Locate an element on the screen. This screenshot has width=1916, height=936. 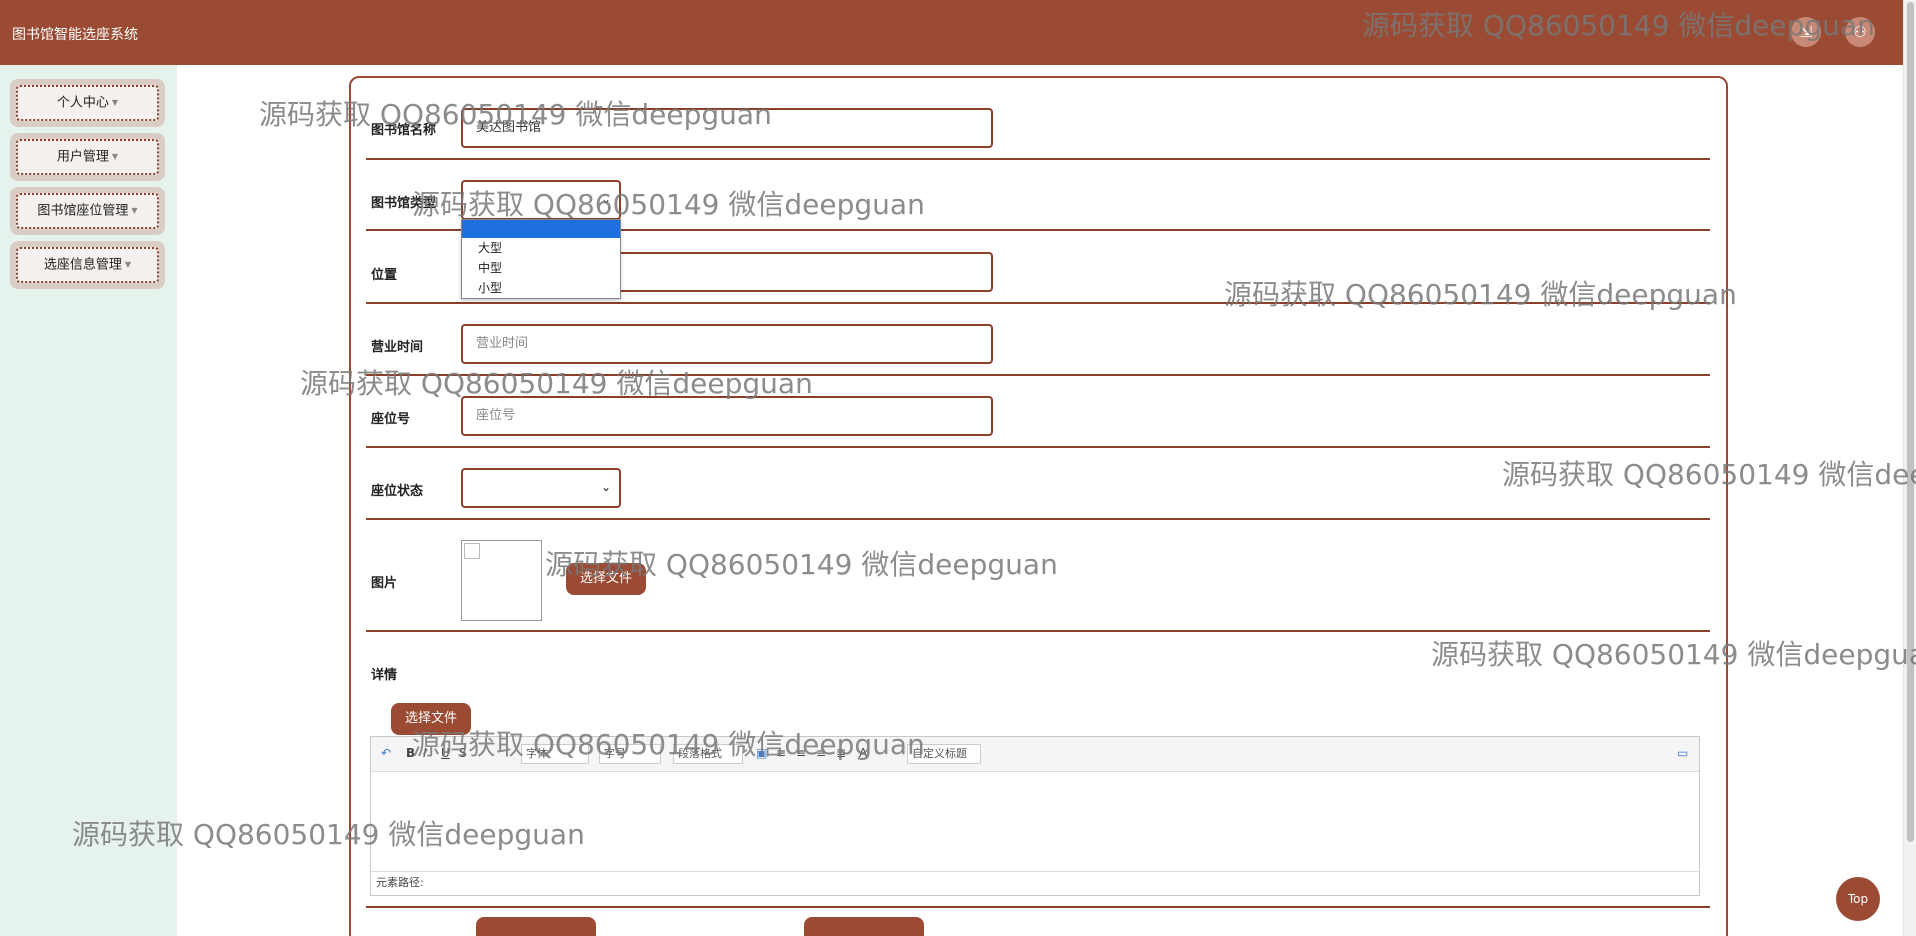
fullscreen-icon: ▭ is located at coordinates (1682, 753).